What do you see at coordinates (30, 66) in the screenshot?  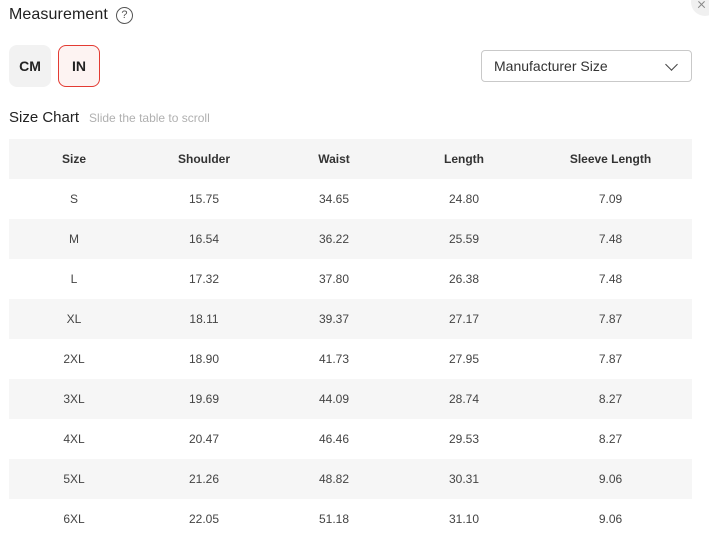 I see `unit-cm-button: CM` at bounding box center [30, 66].